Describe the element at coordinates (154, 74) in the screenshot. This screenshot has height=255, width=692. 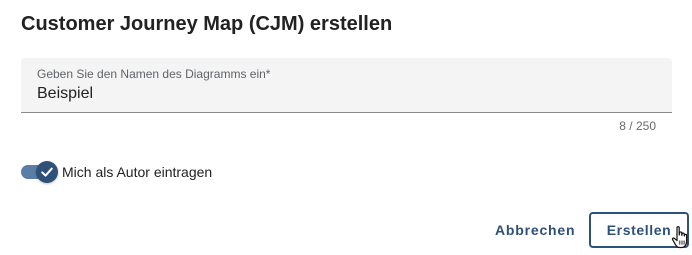
I see `diagram-name-label: Geben Sie den Namen des Diagramms ein*` at that location.